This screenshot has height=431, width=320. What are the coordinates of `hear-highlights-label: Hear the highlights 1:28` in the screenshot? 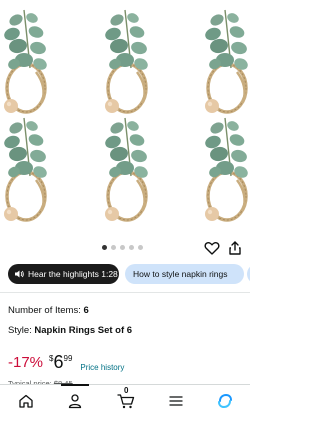 It's located at (73, 274).